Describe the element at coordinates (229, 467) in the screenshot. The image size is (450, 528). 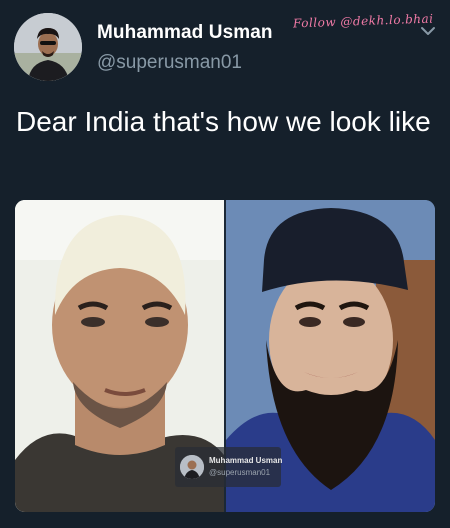
I see `media-profile-badge: Muhammad Usman @superusman01` at that location.